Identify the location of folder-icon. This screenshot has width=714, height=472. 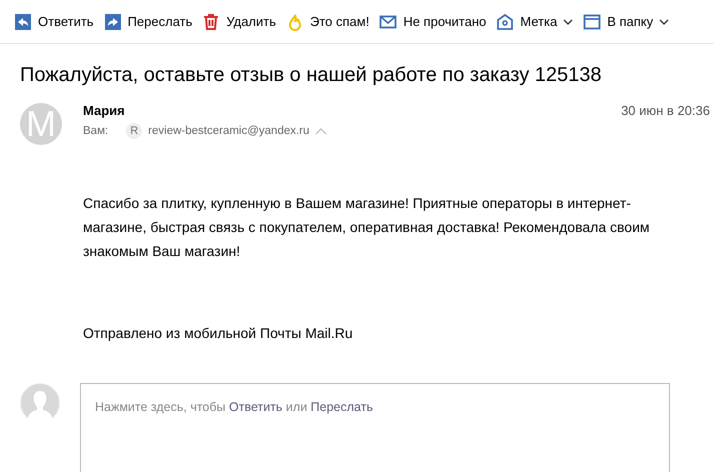
(592, 21).